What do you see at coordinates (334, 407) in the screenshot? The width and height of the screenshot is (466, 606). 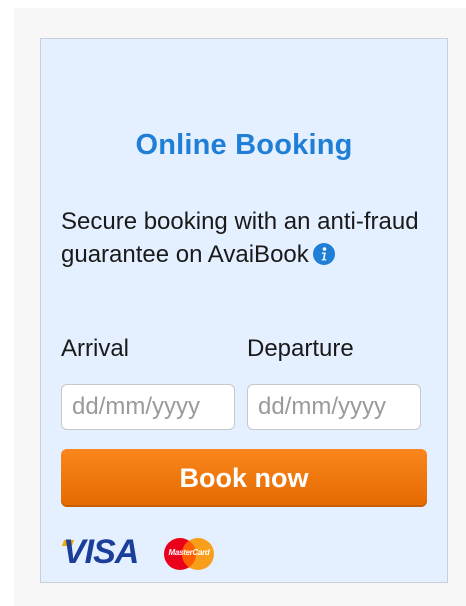 I see `departure-date-input` at bounding box center [334, 407].